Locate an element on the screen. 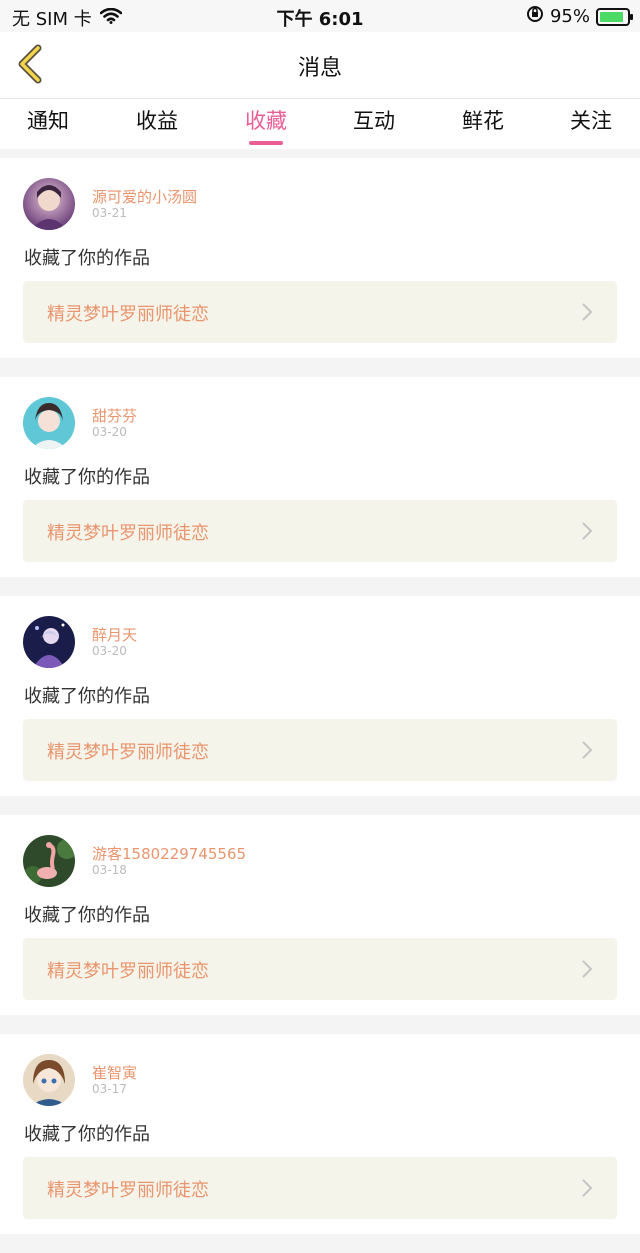  tab-income: 收益 is located at coordinates (157, 120).